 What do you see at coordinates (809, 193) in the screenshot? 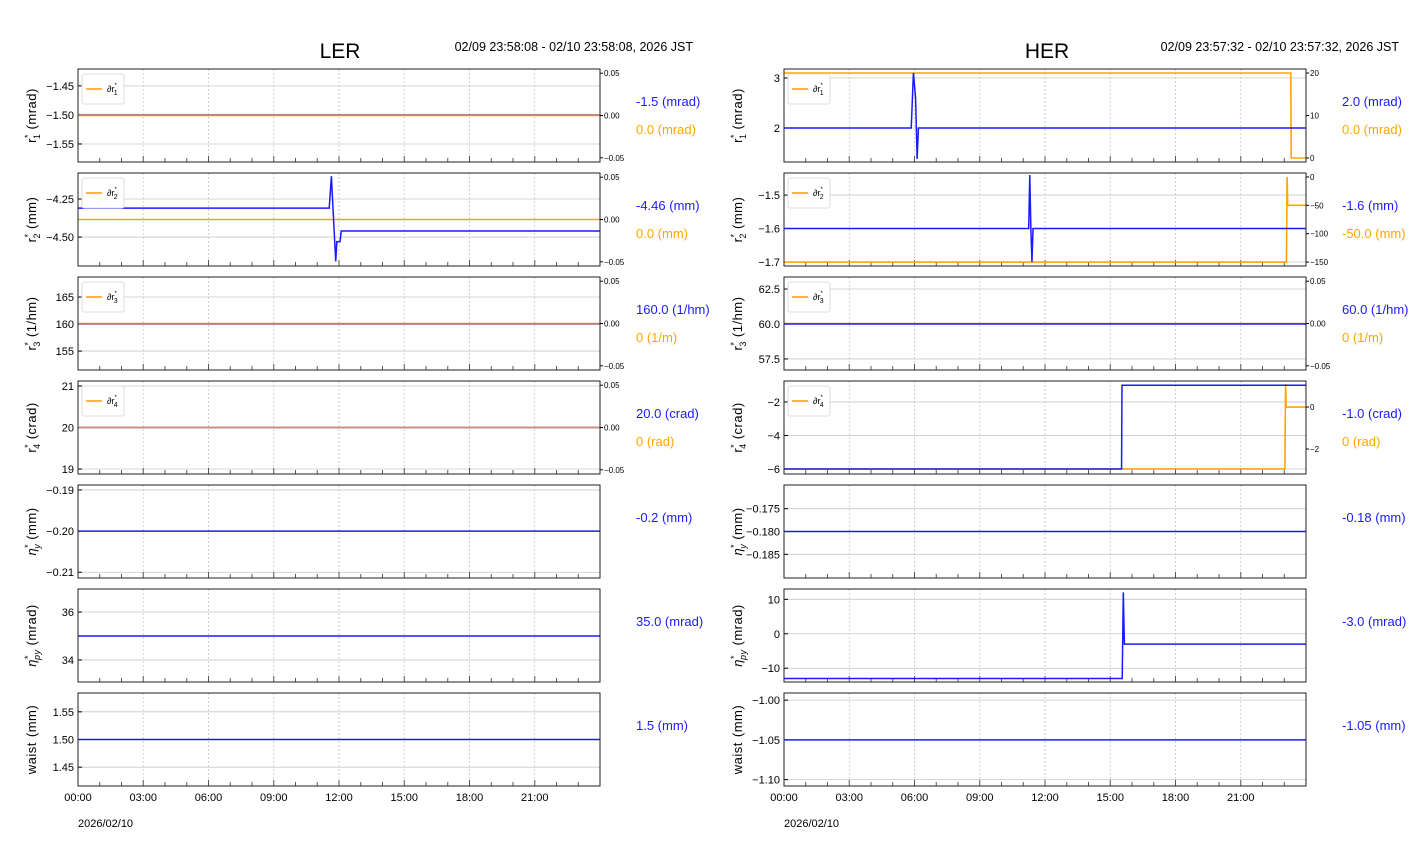
I see `legend: ∂r* 2` at bounding box center [809, 193].